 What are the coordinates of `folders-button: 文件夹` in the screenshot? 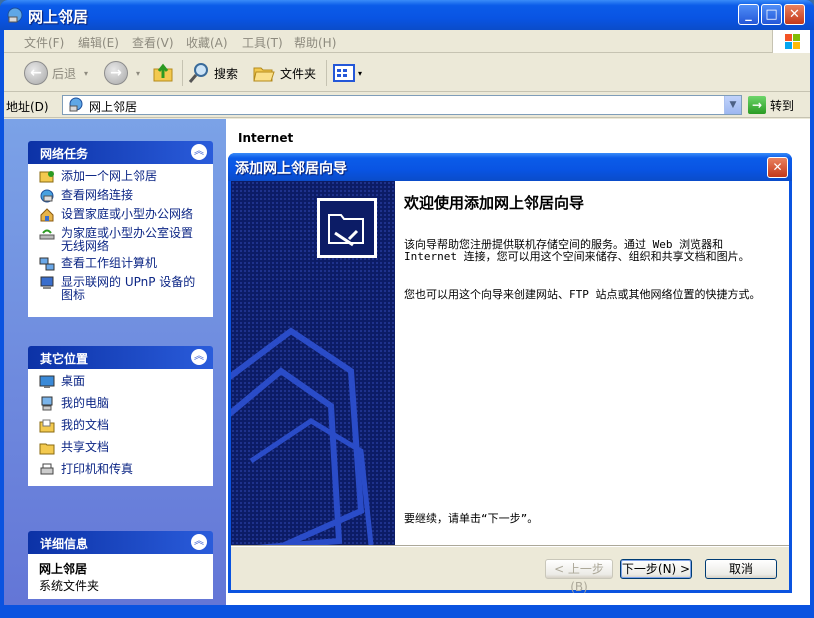 It's located at (284, 73).